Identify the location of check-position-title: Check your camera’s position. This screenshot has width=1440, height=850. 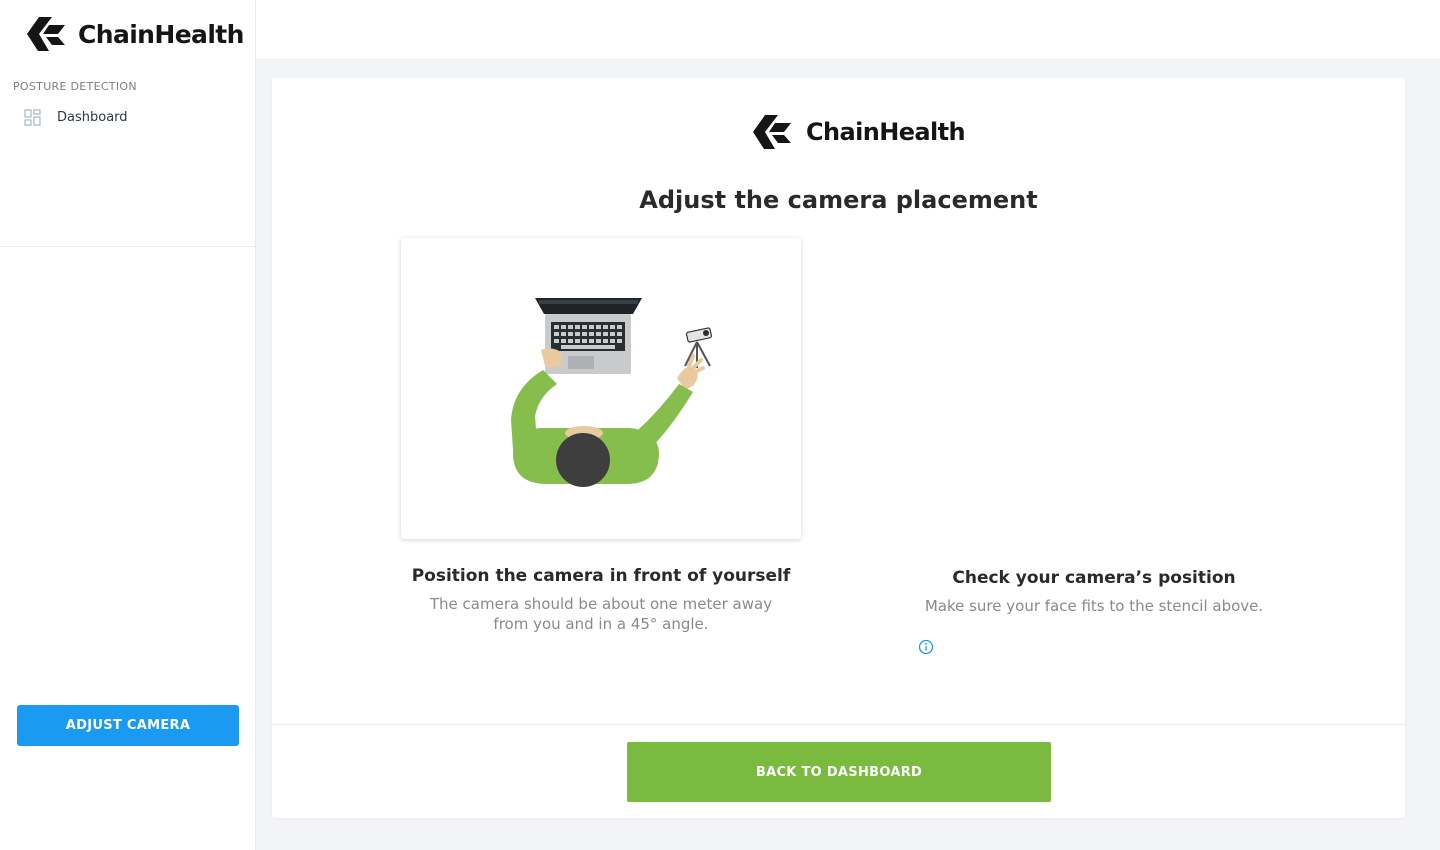
(1094, 578).